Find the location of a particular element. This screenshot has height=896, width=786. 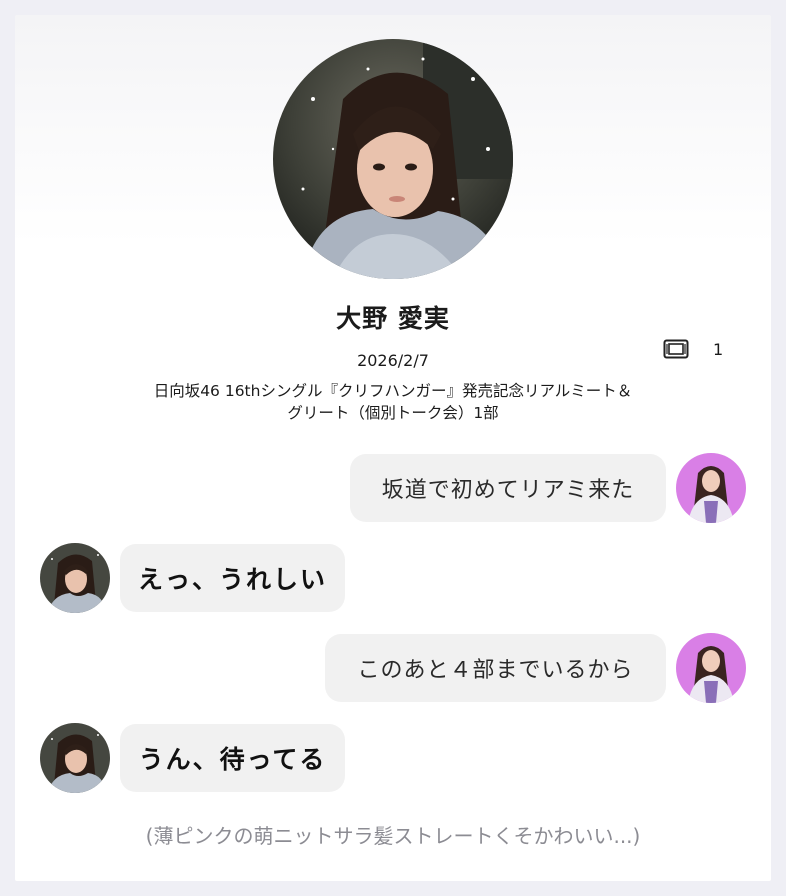

fan-message-bubble: このあと４部までいるから is located at coordinates (495, 668).